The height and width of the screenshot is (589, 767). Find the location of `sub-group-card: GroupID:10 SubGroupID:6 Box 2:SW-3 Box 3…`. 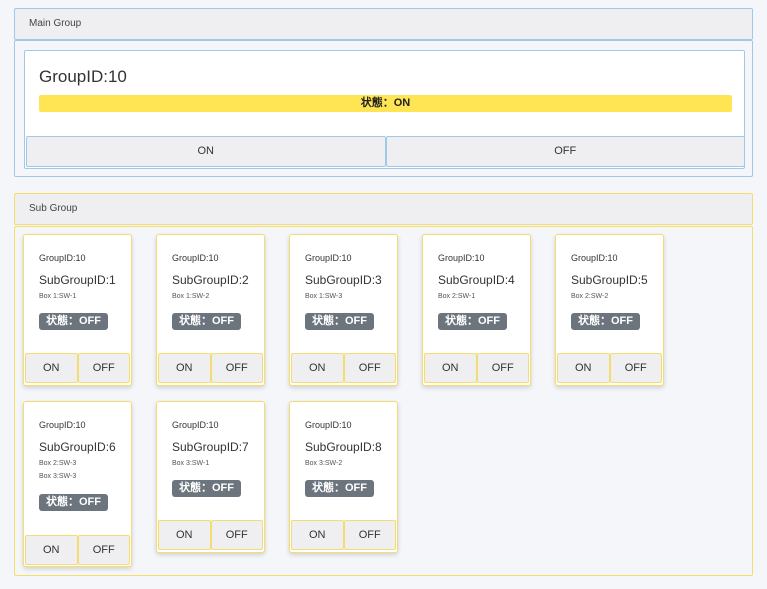

sub-group-card: GroupID:10 SubGroupID:6 Box 2:SW-3 Box 3… is located at coordinates (77, 484).